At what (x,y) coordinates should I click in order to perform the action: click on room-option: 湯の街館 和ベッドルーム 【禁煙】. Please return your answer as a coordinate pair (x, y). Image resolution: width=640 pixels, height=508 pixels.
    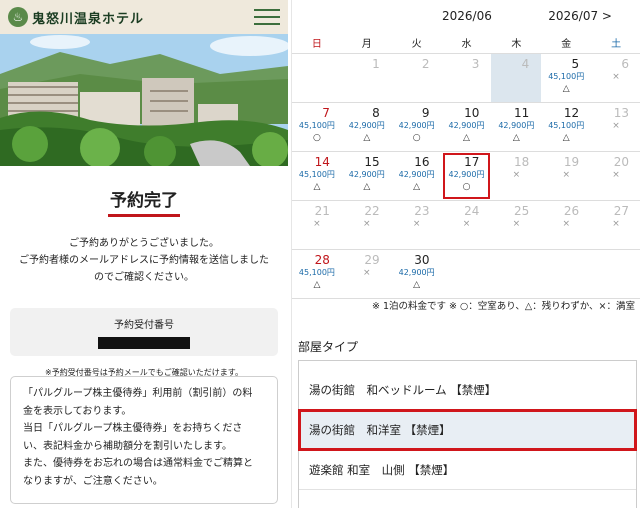
    Looking at the image, I should click on (467, 390).